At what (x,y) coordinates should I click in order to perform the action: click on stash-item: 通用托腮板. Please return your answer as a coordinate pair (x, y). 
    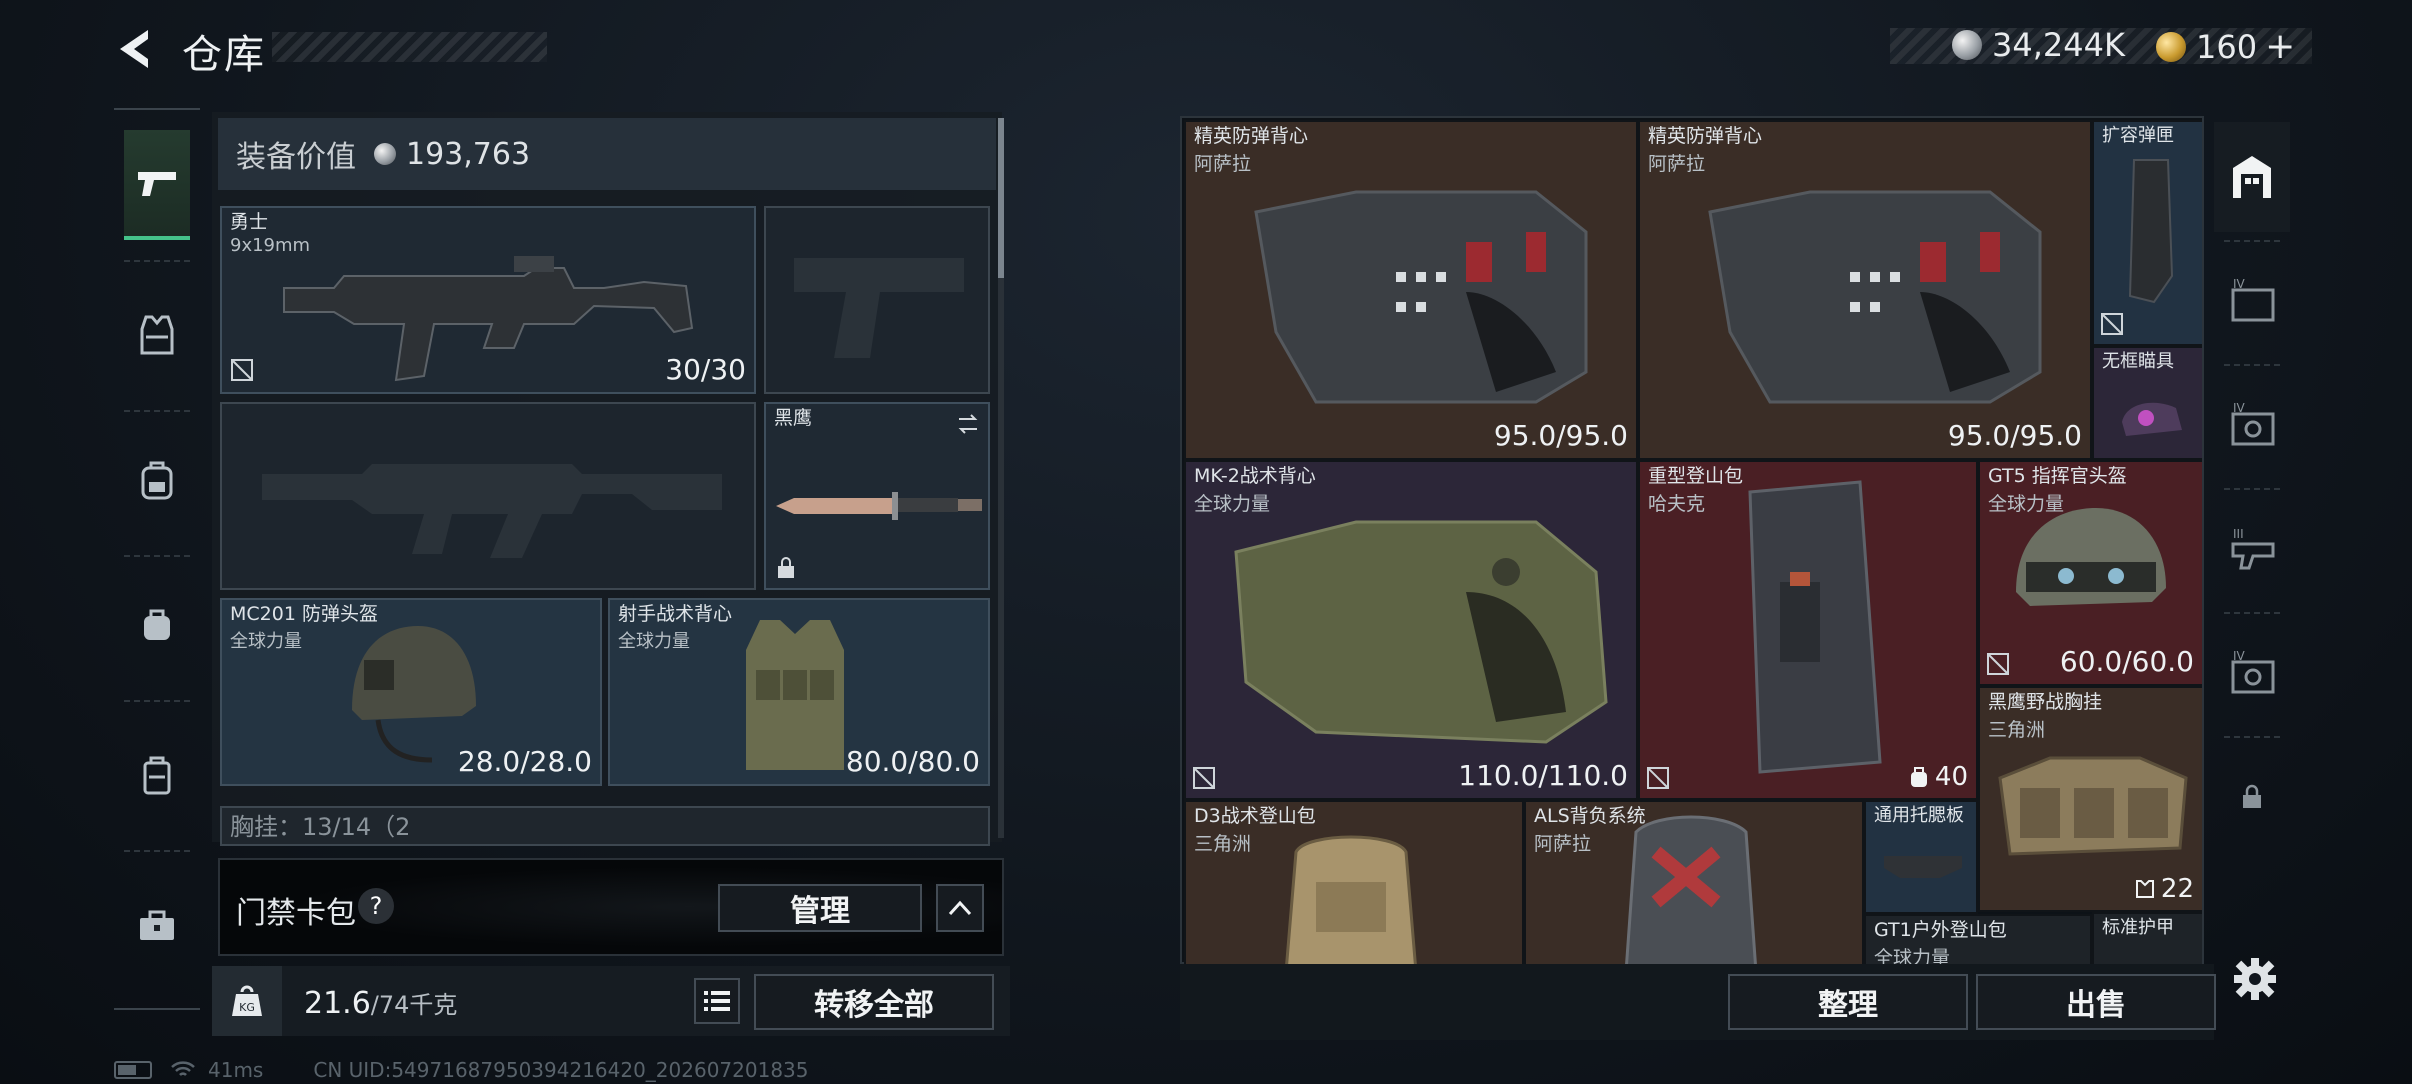
    Looking at the image, I should click on (1921, 857).